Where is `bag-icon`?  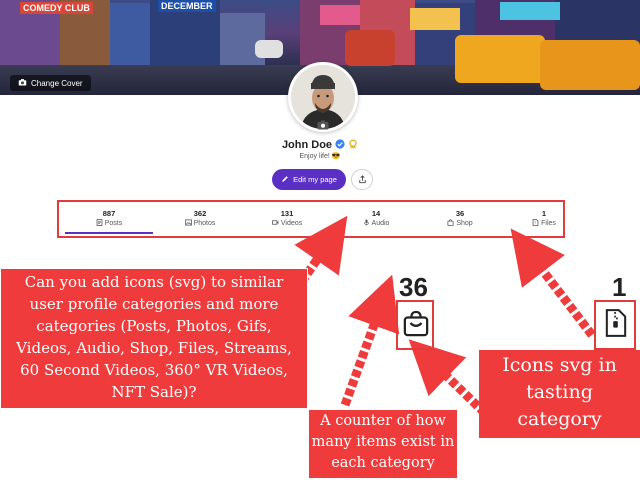 bag-icon is located at coordinates (416, 326).